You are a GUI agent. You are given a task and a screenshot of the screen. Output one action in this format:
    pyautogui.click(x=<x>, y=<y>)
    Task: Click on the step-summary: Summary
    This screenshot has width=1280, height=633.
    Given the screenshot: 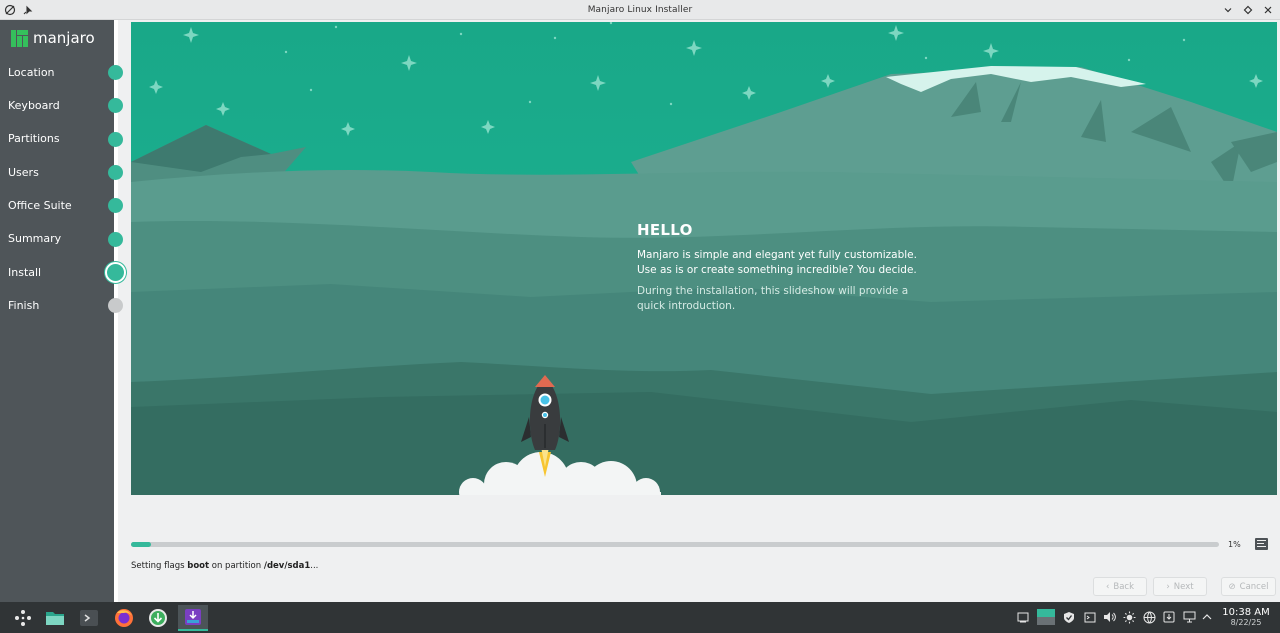 What is the action you would take?
    pyautogui.click(x=35, y=238)
    